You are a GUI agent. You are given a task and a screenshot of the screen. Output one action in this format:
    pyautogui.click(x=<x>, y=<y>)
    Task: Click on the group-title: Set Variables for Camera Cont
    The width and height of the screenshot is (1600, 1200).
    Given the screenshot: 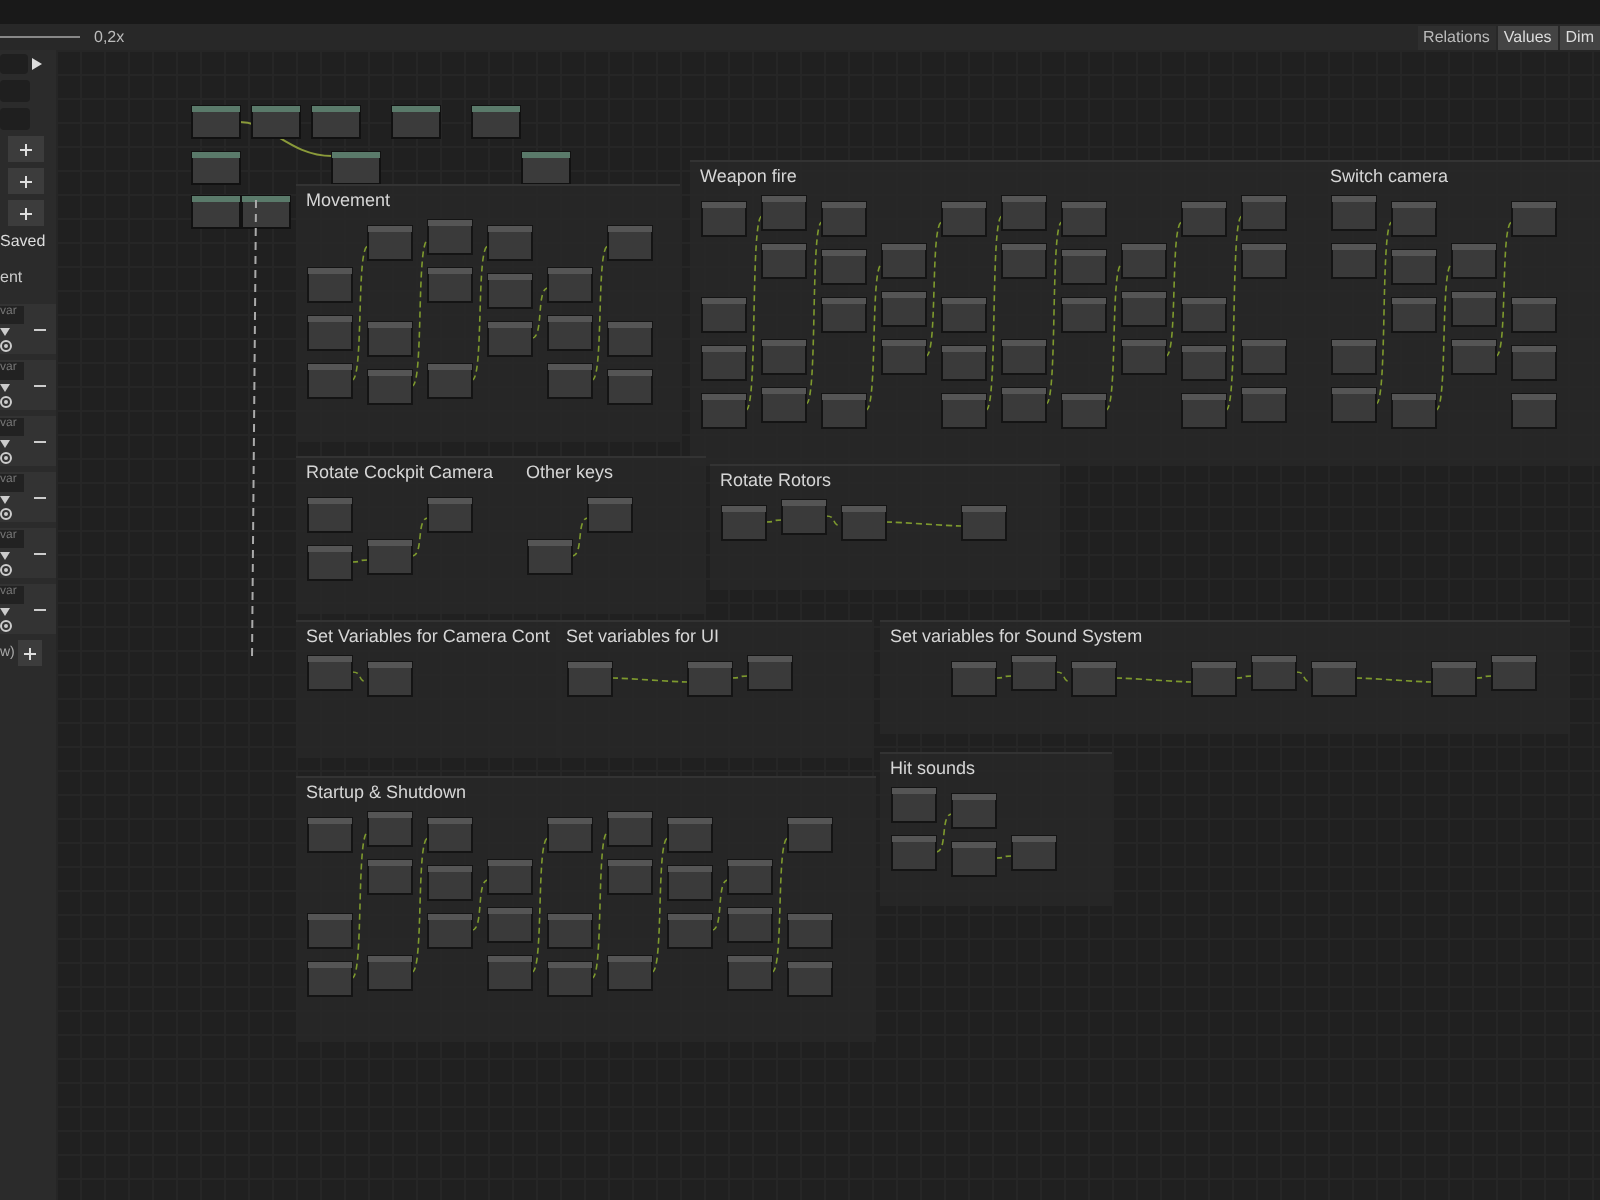 What is the action you would take?
    pyautogui.click(x=428, y=636)
    